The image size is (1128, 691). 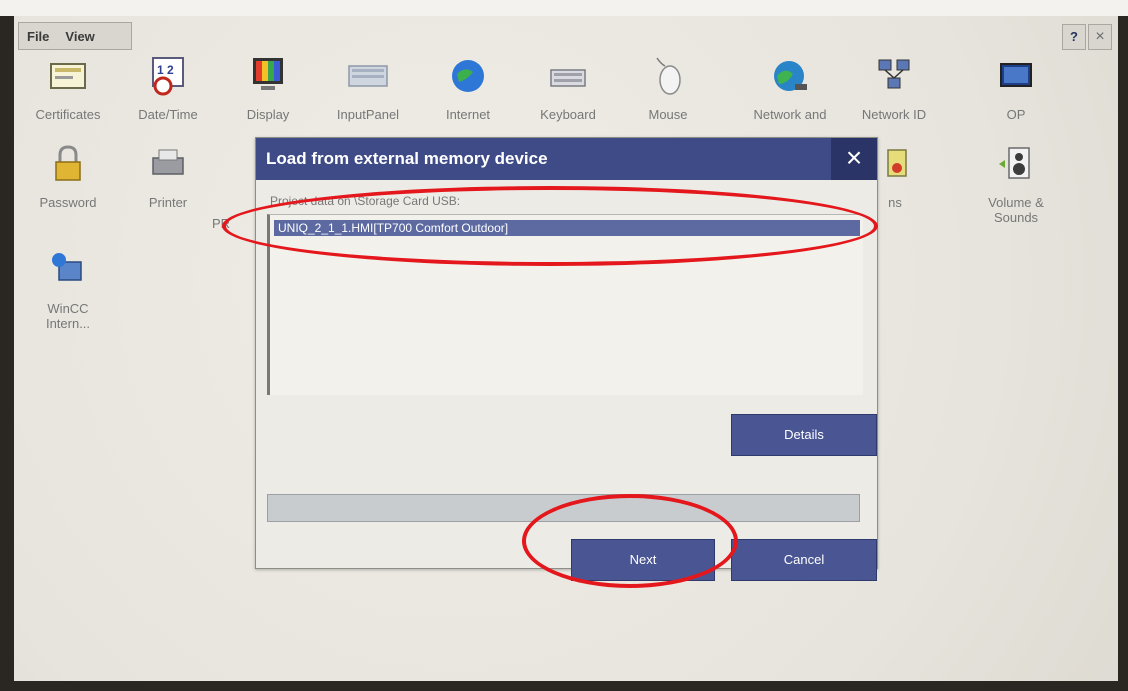 I want to click on desktop-icon-hidden: ns, so click(x=895, y=177).